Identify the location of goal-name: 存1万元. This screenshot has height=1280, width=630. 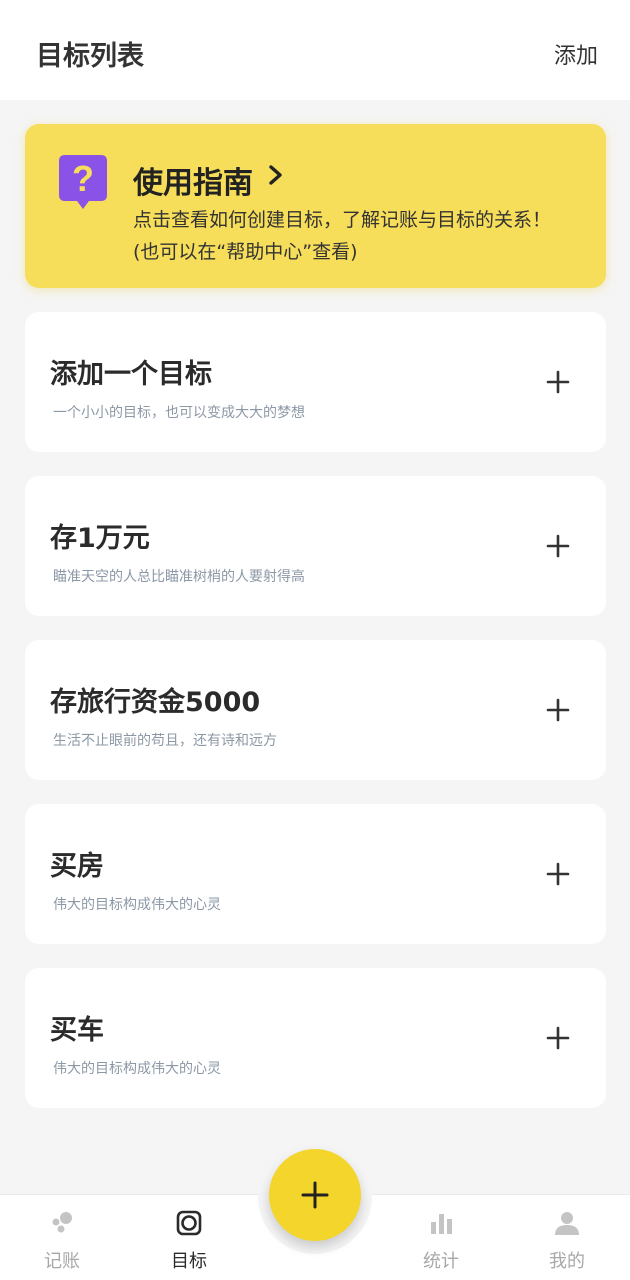
(100, 538).